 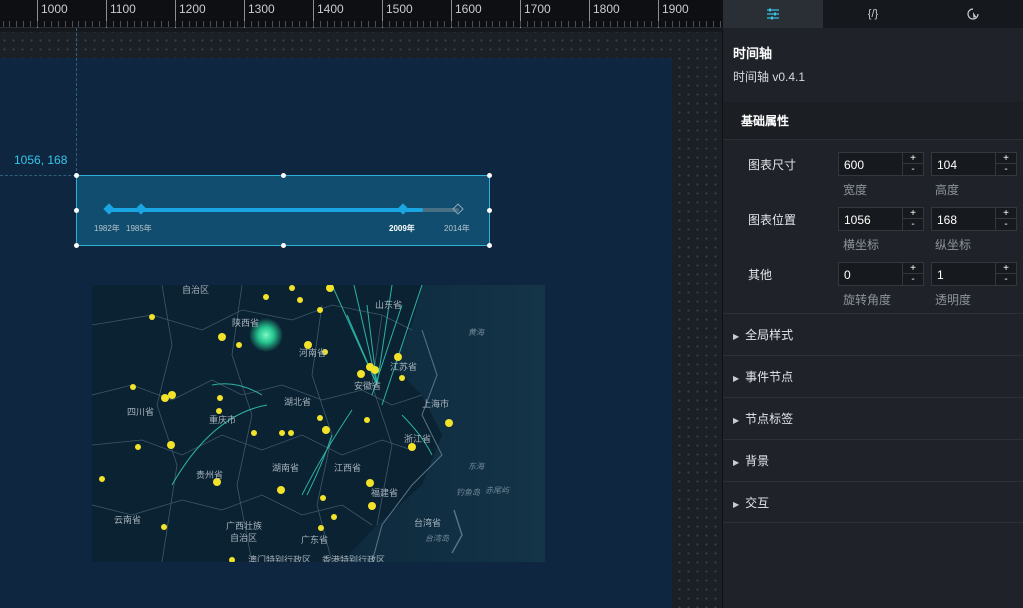 What do you see at coordinates (881, 219) in the screenshot?
I see `x-coordinate-input: 1056 + -` at bounding box center [881, 219].